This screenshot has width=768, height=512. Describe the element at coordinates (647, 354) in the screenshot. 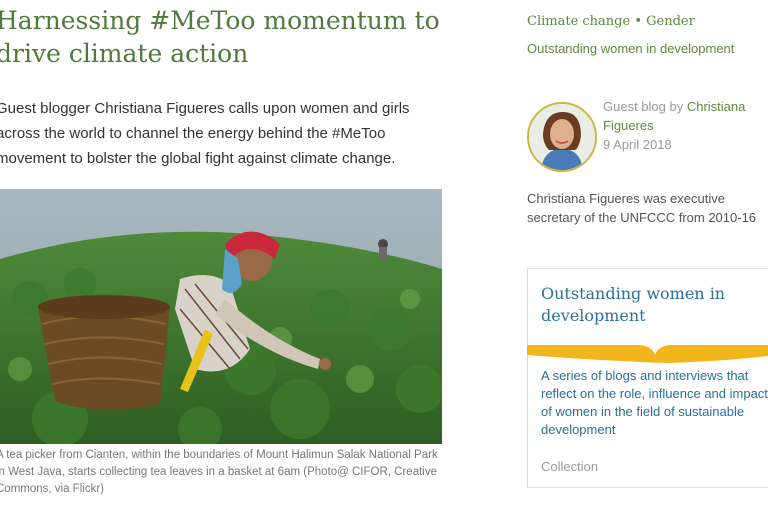

I see `card-accent-band` at that location.